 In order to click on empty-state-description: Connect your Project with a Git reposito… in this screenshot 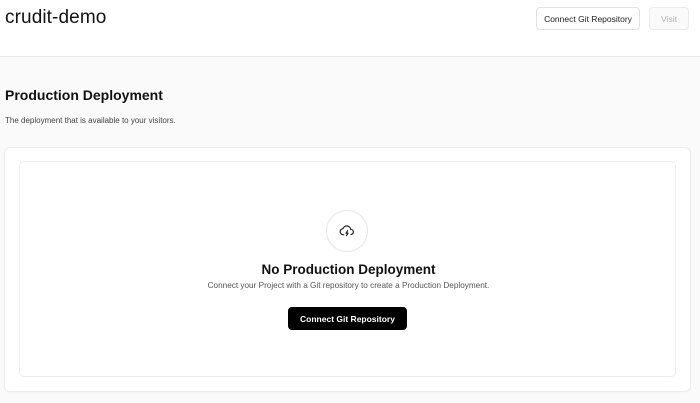, I will do `click(348, 285)`.